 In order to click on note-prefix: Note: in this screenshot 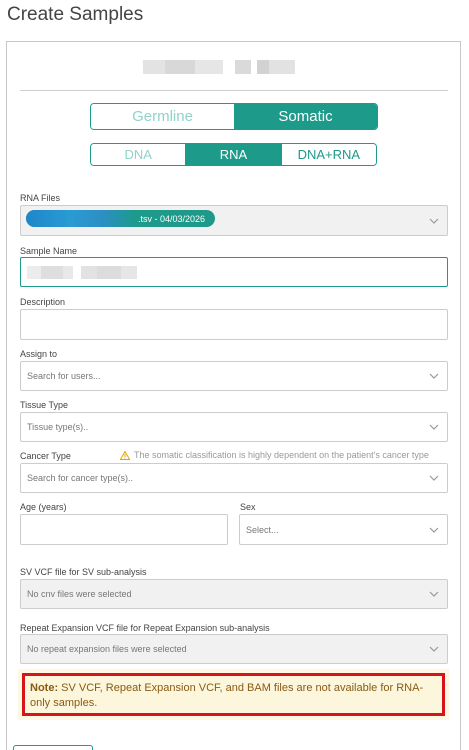, I will do `click(44, 688)`.